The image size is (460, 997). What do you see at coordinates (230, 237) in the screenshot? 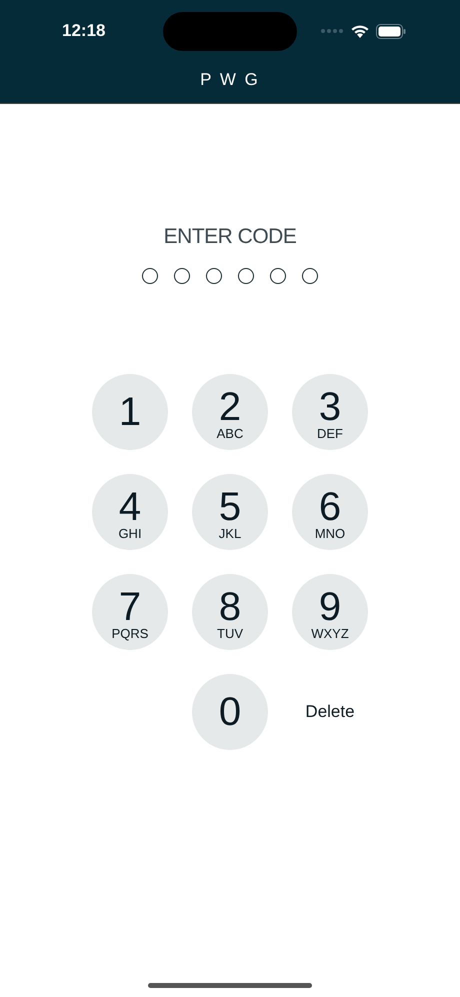
I see `enter-code-label: ENTER CODE` at bounding box center [230, 237].